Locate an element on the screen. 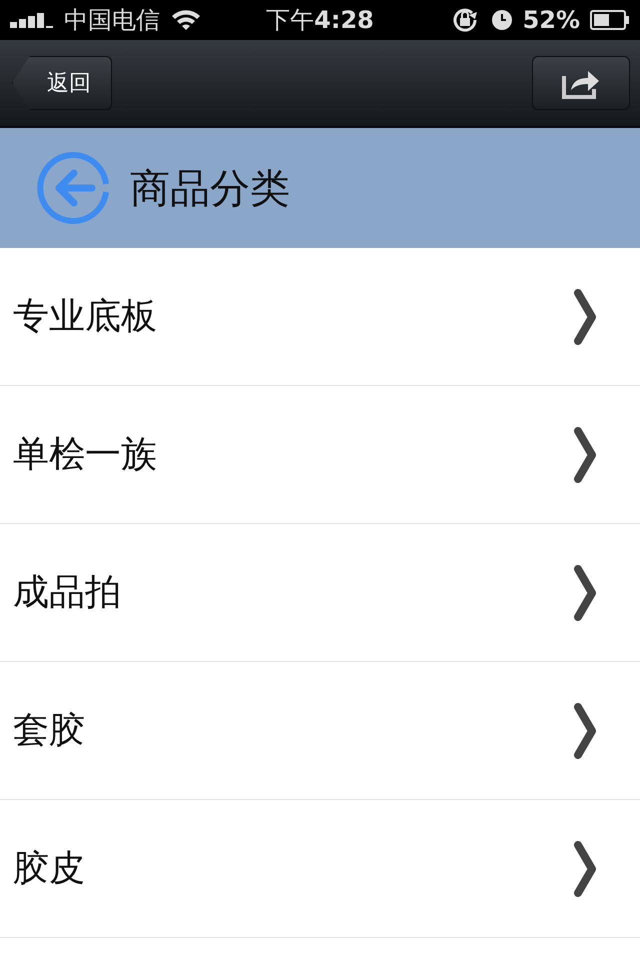 Image resolution: width=640 pixels, height=960 pixels. wifi-icon is located at coordinates (186, 20).